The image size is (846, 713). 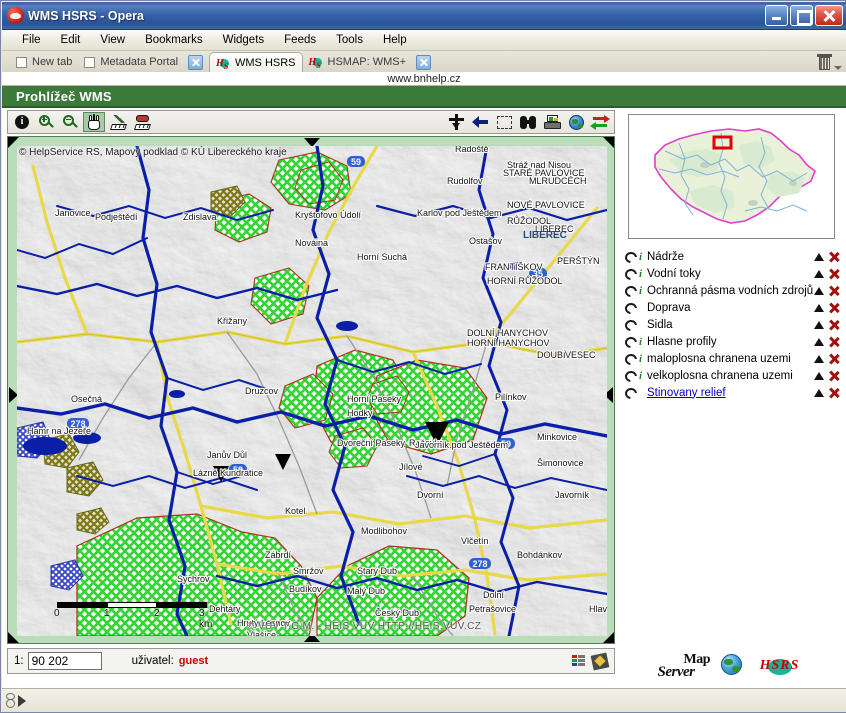 What do you see at coordinates (256, 62) in the screenshot?
I see `tab-wms-hsrs: HS WMS HSRS` at bounding box center [256, 62].